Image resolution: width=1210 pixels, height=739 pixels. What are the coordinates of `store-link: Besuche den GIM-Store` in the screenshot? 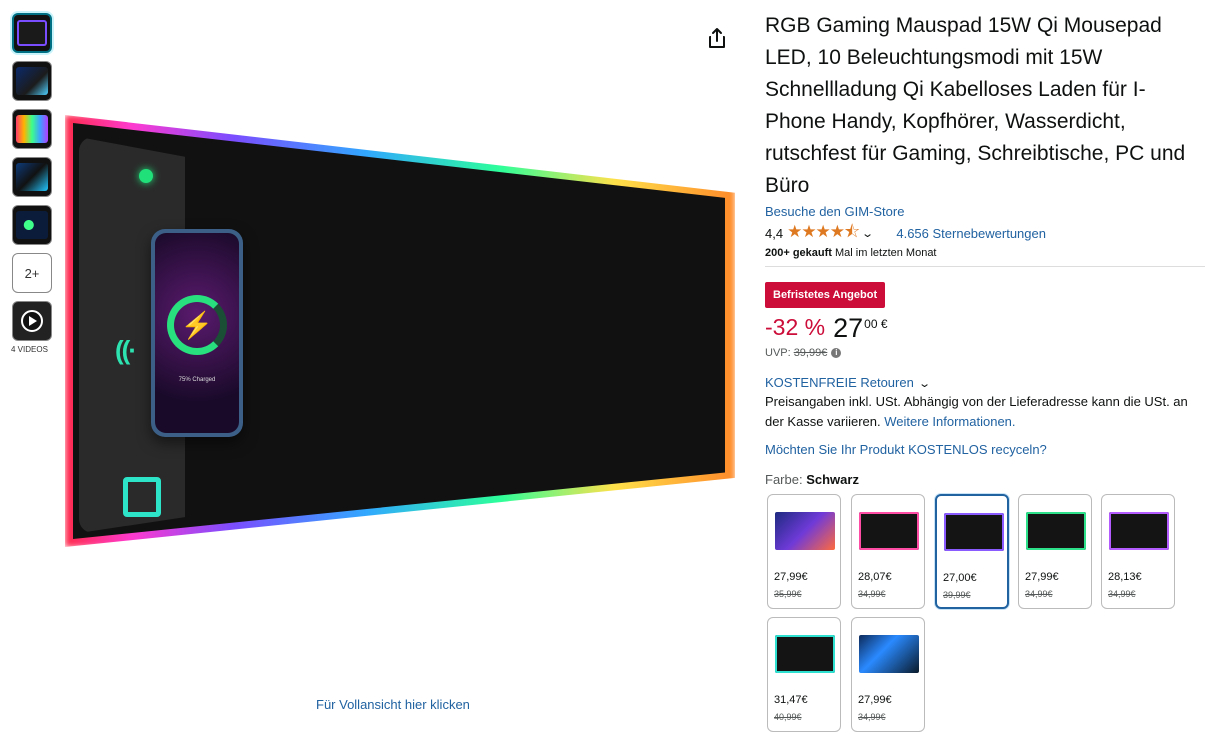 It's located at (985, 211).